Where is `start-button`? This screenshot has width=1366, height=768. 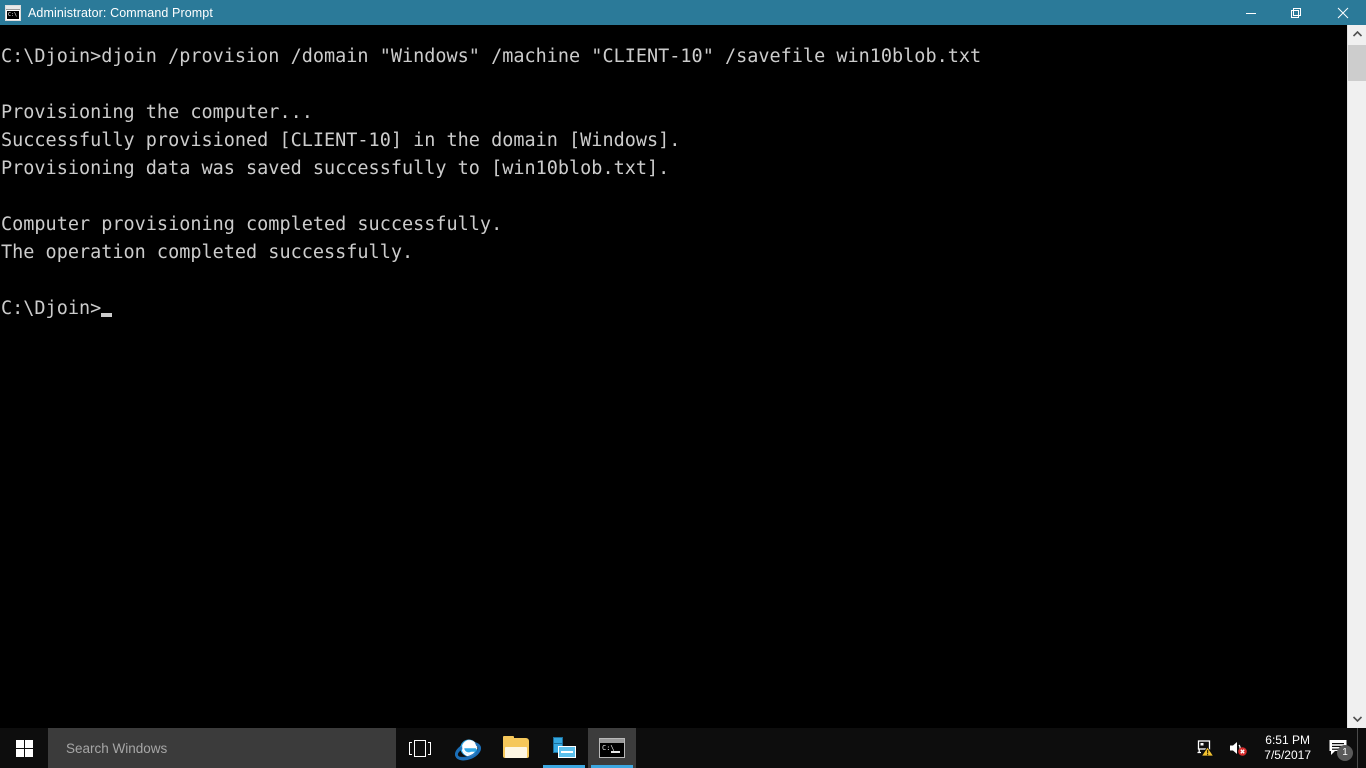
start-button is located at coordinates (24, 748).